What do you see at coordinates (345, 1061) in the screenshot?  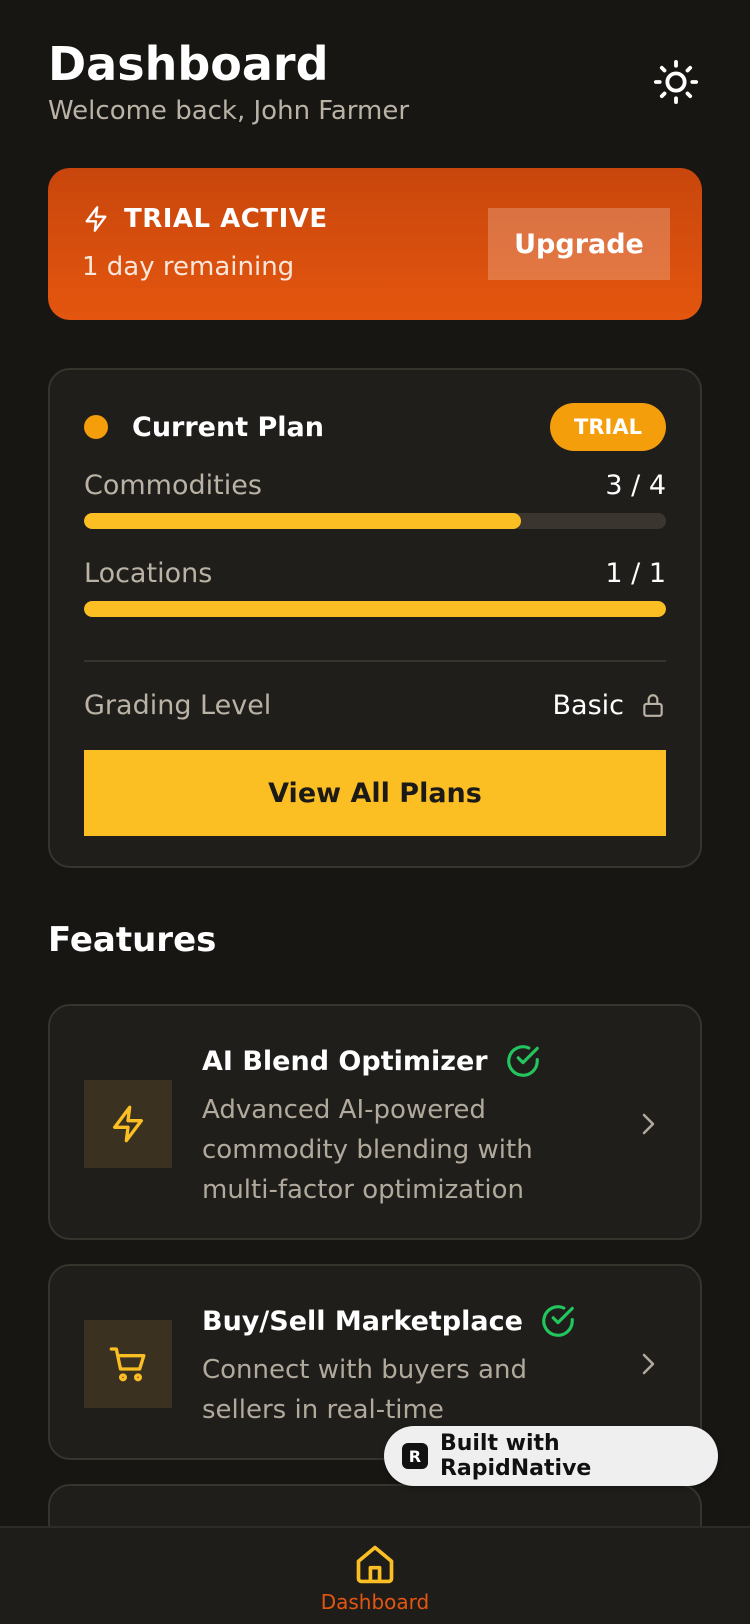 I see `feature-title: AI Blend Optimizer` at bounding box center [345, 1061].